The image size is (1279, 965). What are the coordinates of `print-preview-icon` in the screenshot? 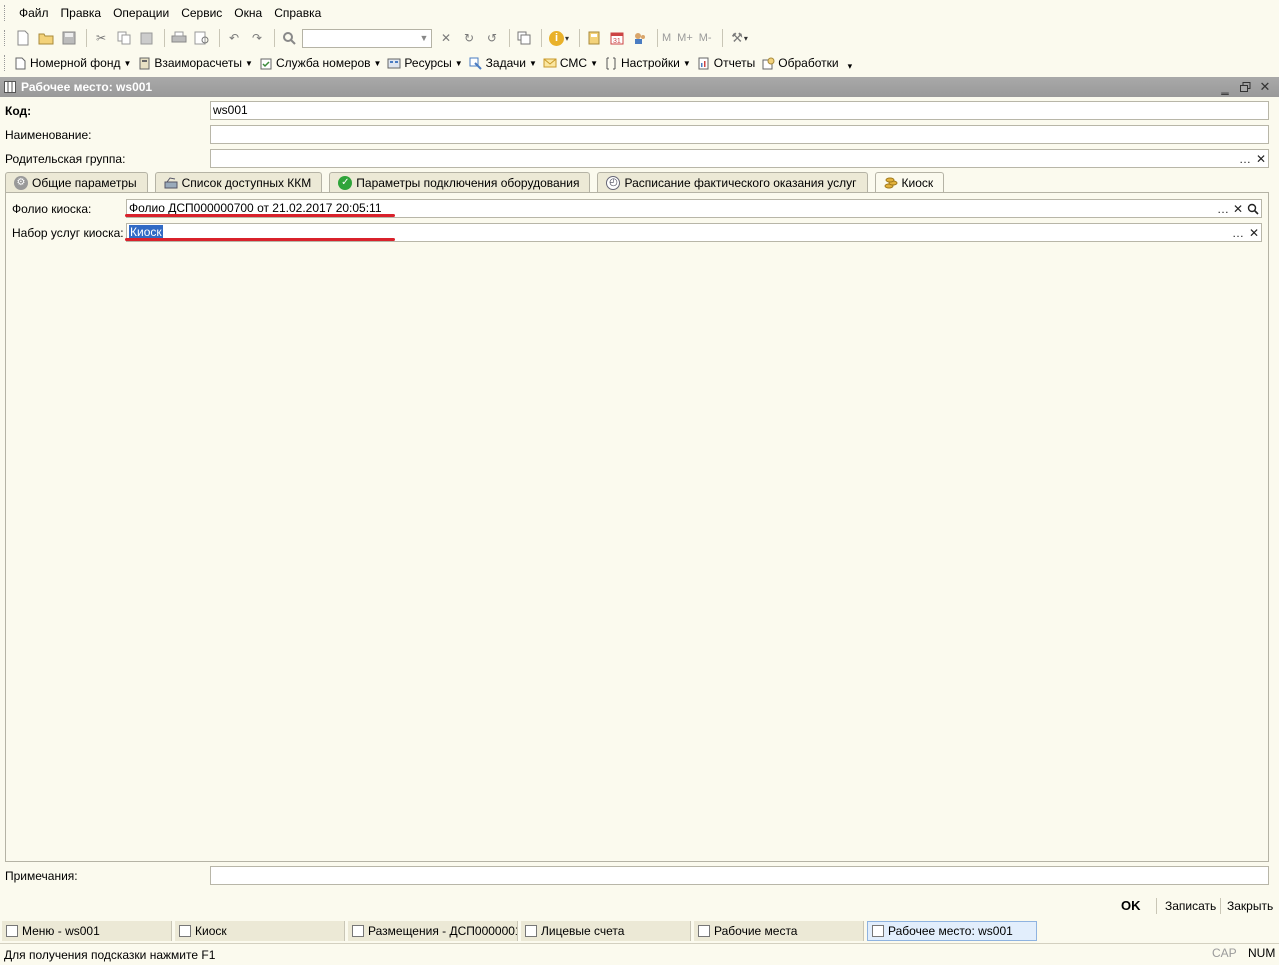 It's located at (202, 38).